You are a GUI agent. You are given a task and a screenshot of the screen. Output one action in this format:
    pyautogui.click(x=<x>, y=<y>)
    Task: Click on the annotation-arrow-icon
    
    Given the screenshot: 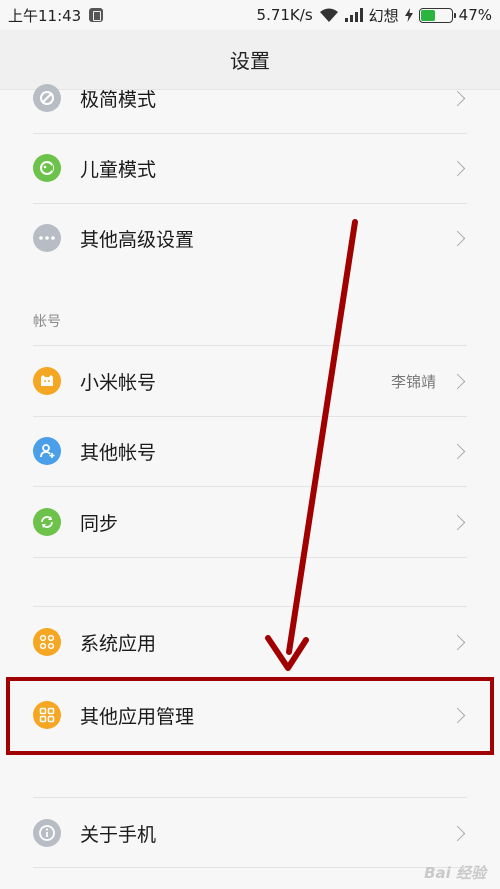 What is the action you would take?
    pyautogui.click(x=311, y=445)
    